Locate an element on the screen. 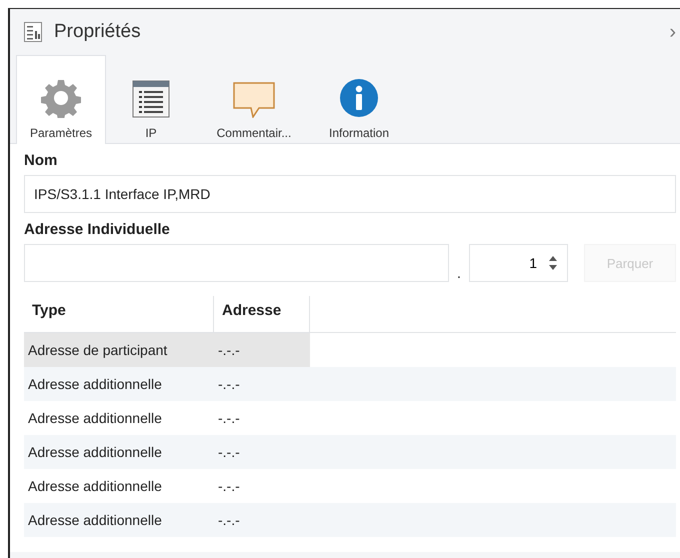 The width and height of the screenshot is (680, 558). list-window-icon is located at coordinates (151, 99).